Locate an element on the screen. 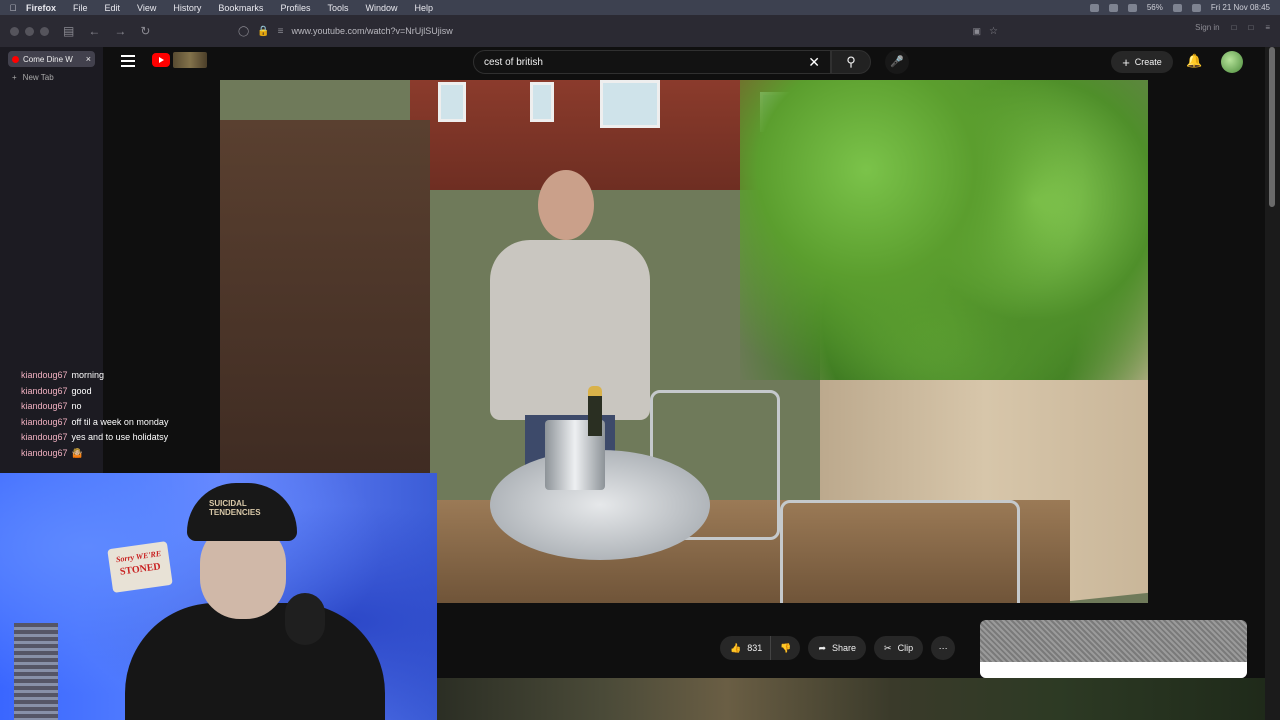 Image resolution: width=1280 pixels, height=720 pixels. reload-icon: ↻ is located at coordinates (145, 31).